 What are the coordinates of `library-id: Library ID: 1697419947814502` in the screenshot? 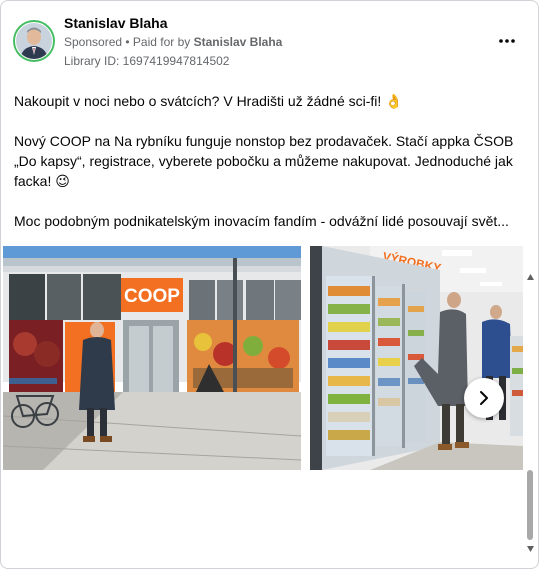 It's located at (147, 61).